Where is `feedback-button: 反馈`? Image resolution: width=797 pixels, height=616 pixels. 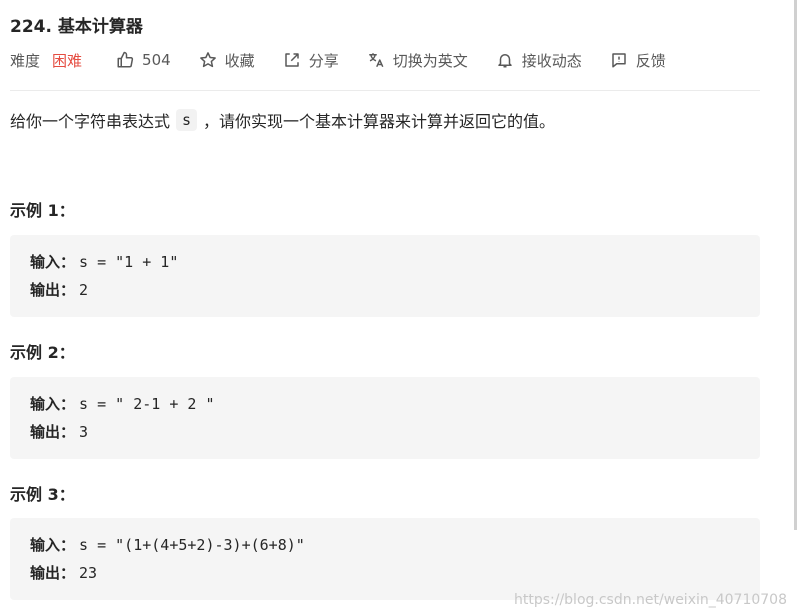 feedback-button: 反馈 is located at coordinates (638, 60).